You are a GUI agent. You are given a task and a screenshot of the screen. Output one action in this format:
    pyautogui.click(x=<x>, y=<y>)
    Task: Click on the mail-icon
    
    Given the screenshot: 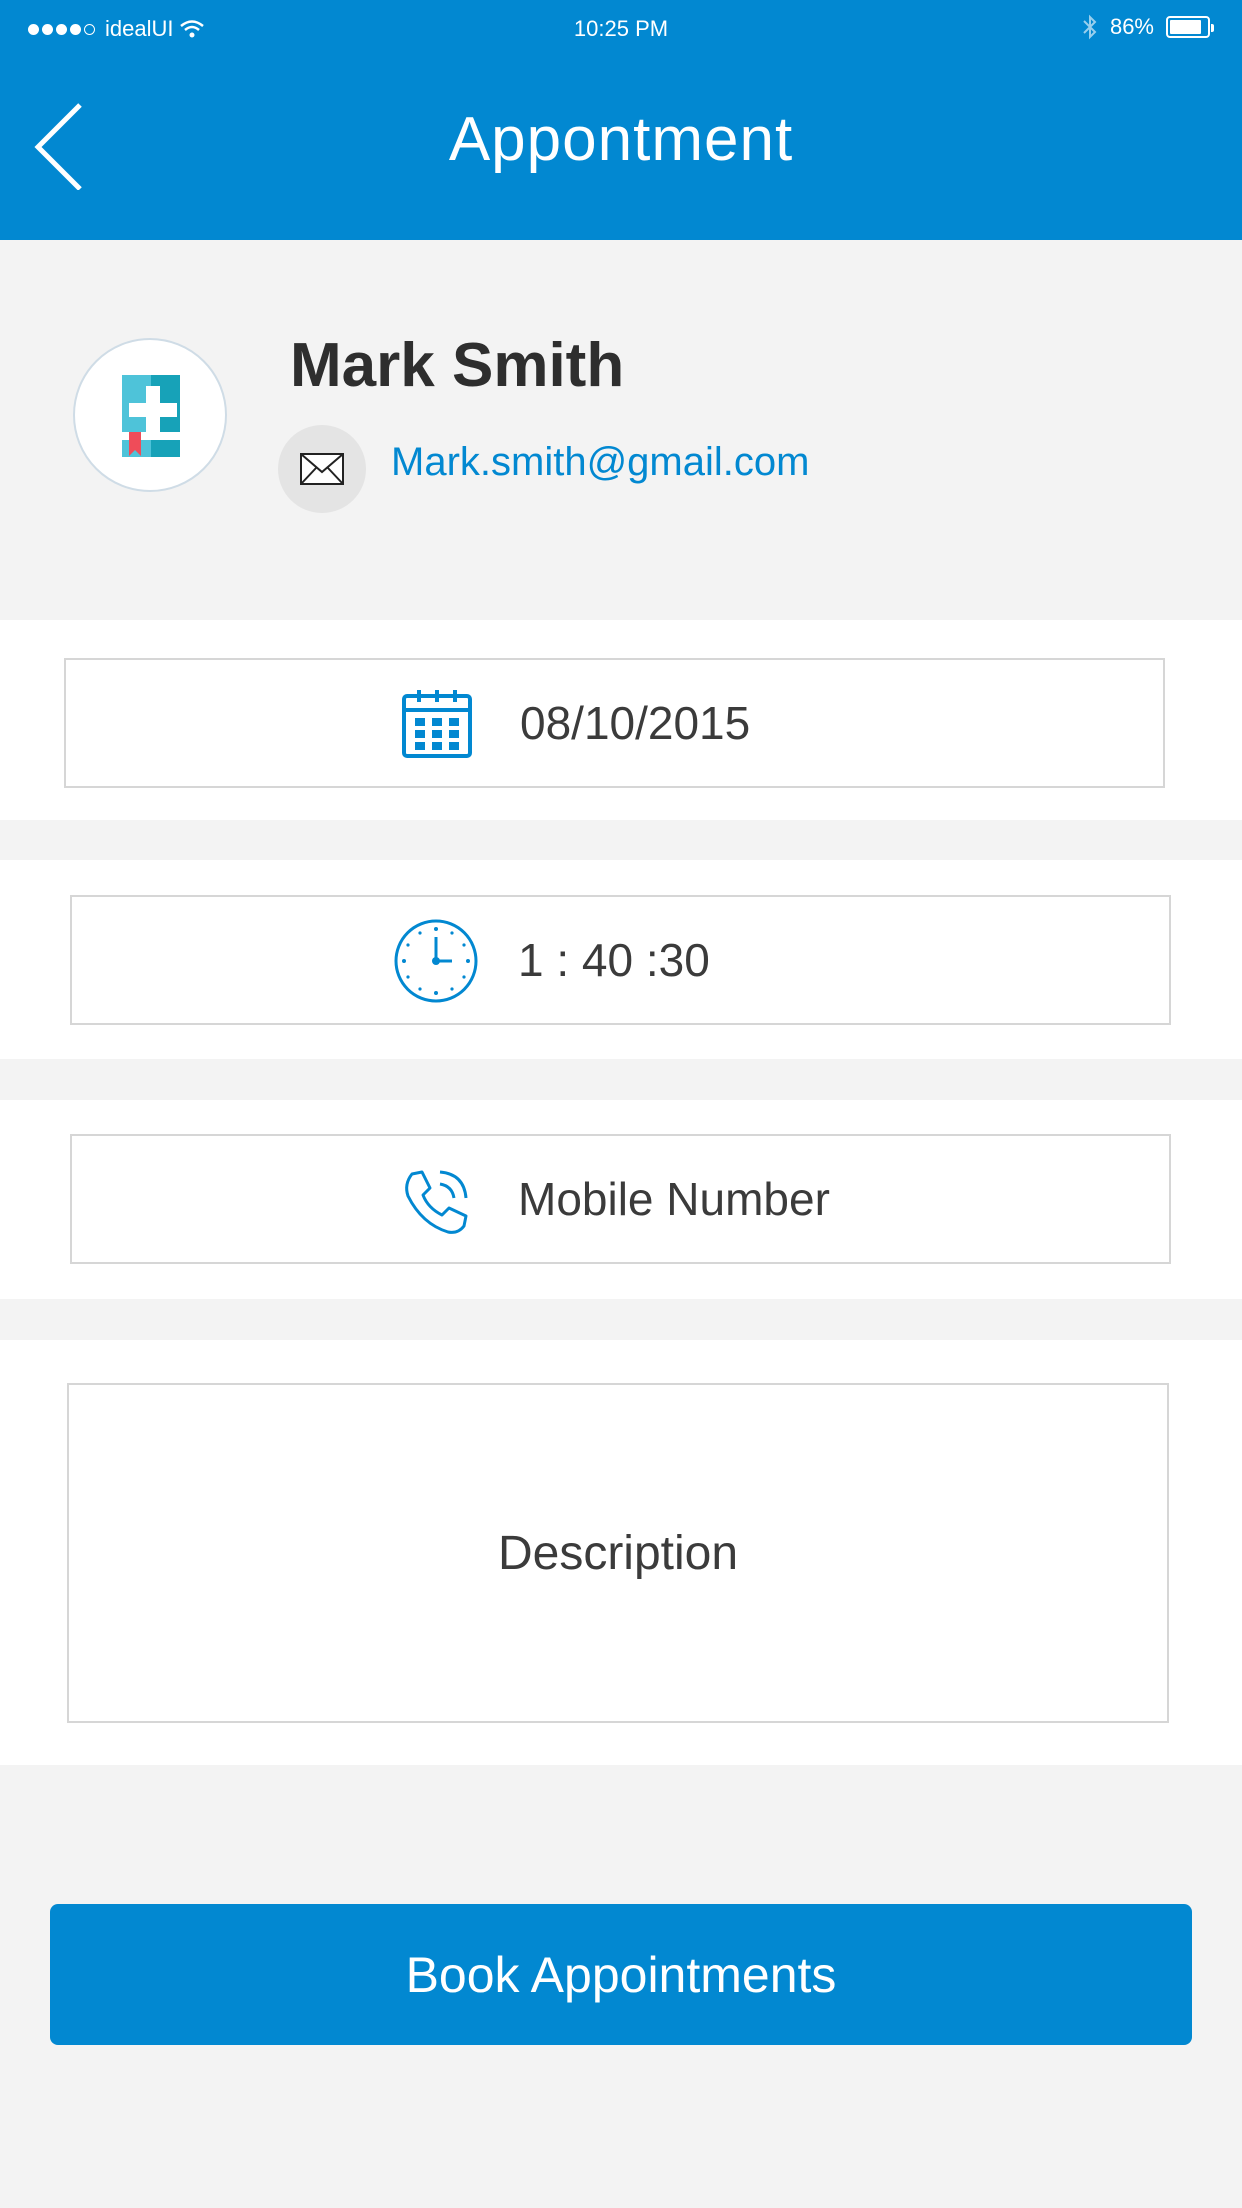 What is the action you would take?
    pyautogui.click(x=322, y=469)
    